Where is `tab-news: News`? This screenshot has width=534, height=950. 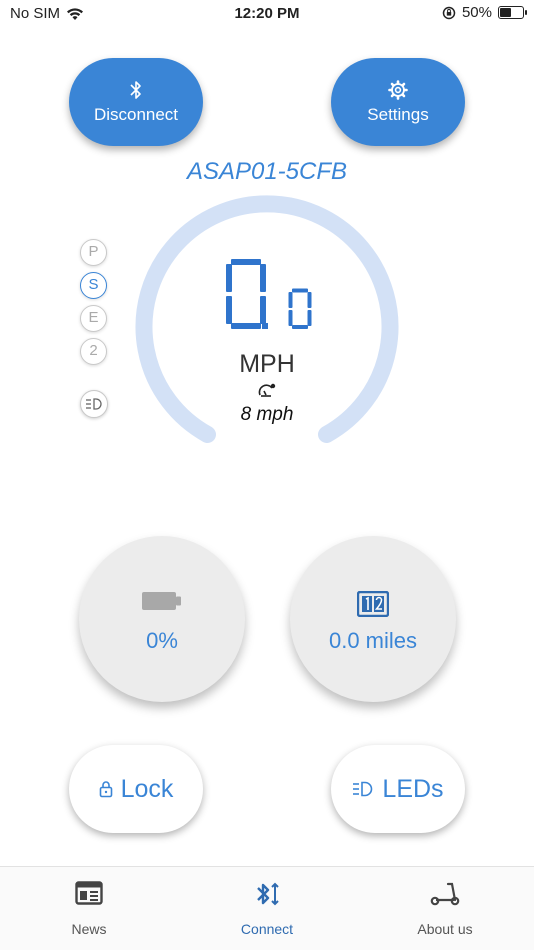 tab-news: News is located at coordinates (89, 908).